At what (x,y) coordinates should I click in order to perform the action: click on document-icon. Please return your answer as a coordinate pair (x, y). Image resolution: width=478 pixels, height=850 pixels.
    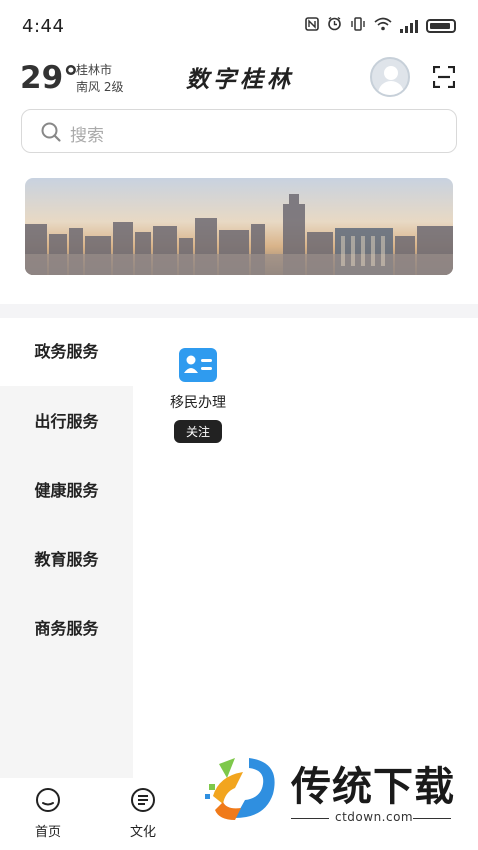
    Looking at the image, I should click on (143, 800).